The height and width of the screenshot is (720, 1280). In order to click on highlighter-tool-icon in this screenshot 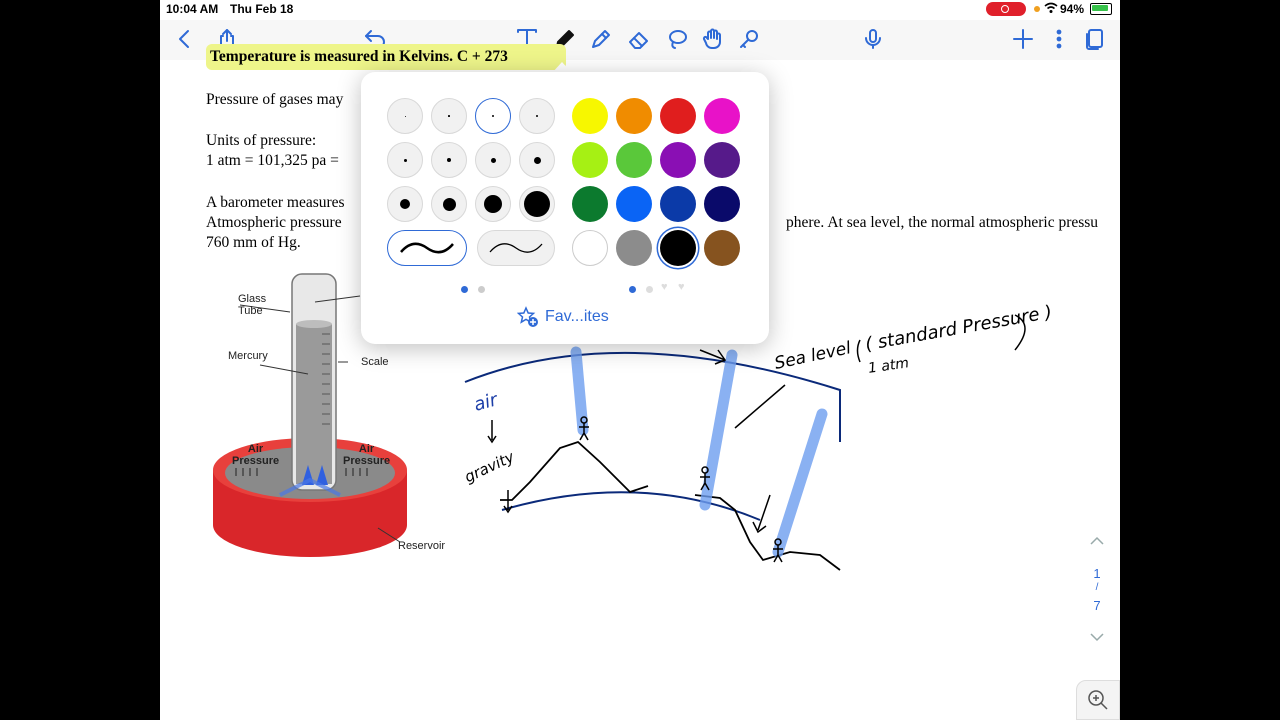, I will do `click(601, 39)`.